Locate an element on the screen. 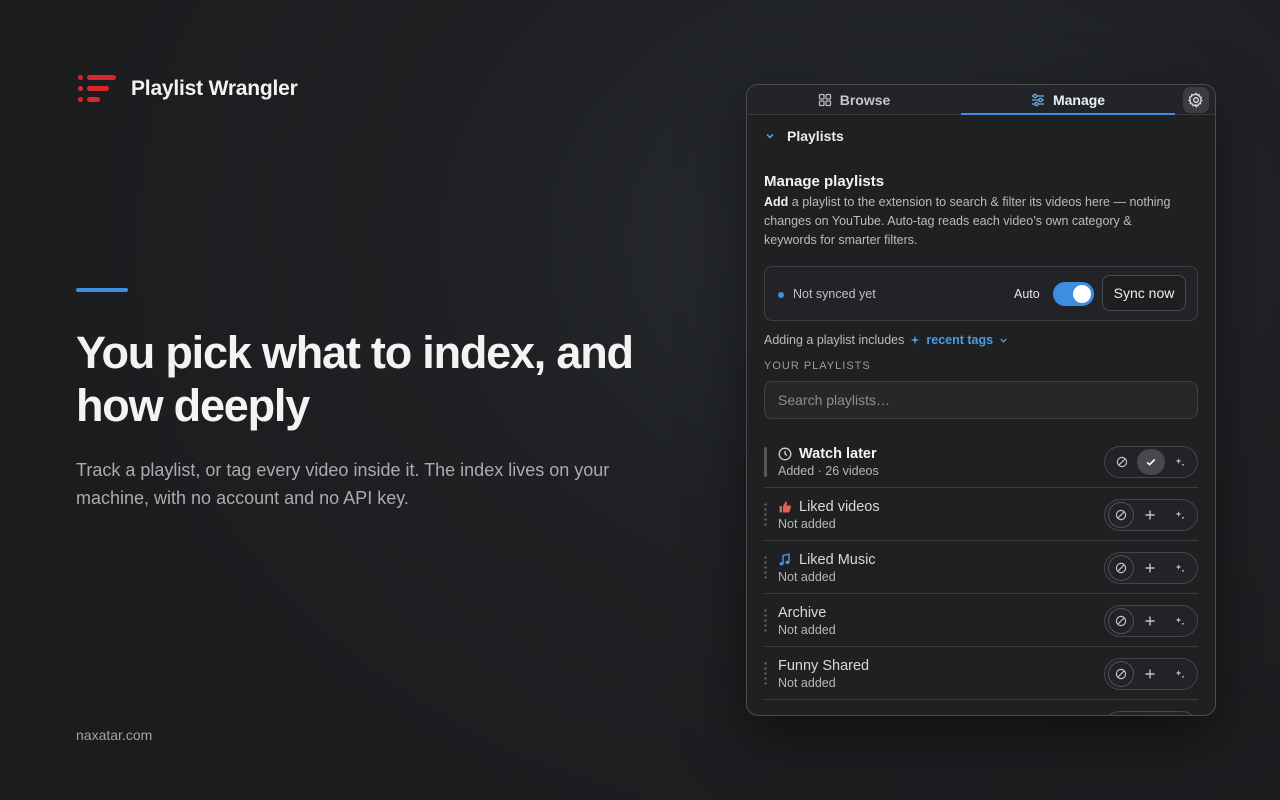  section-label: Playlists is located at coordinates (815, 136).